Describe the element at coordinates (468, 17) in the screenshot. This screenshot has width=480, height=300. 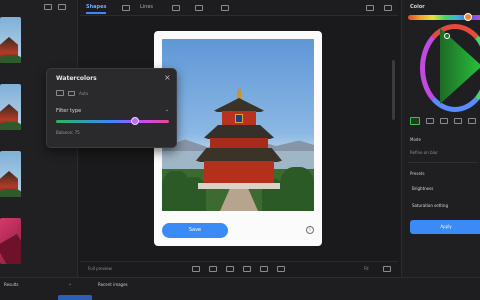
I see `hue-knob` at that location.